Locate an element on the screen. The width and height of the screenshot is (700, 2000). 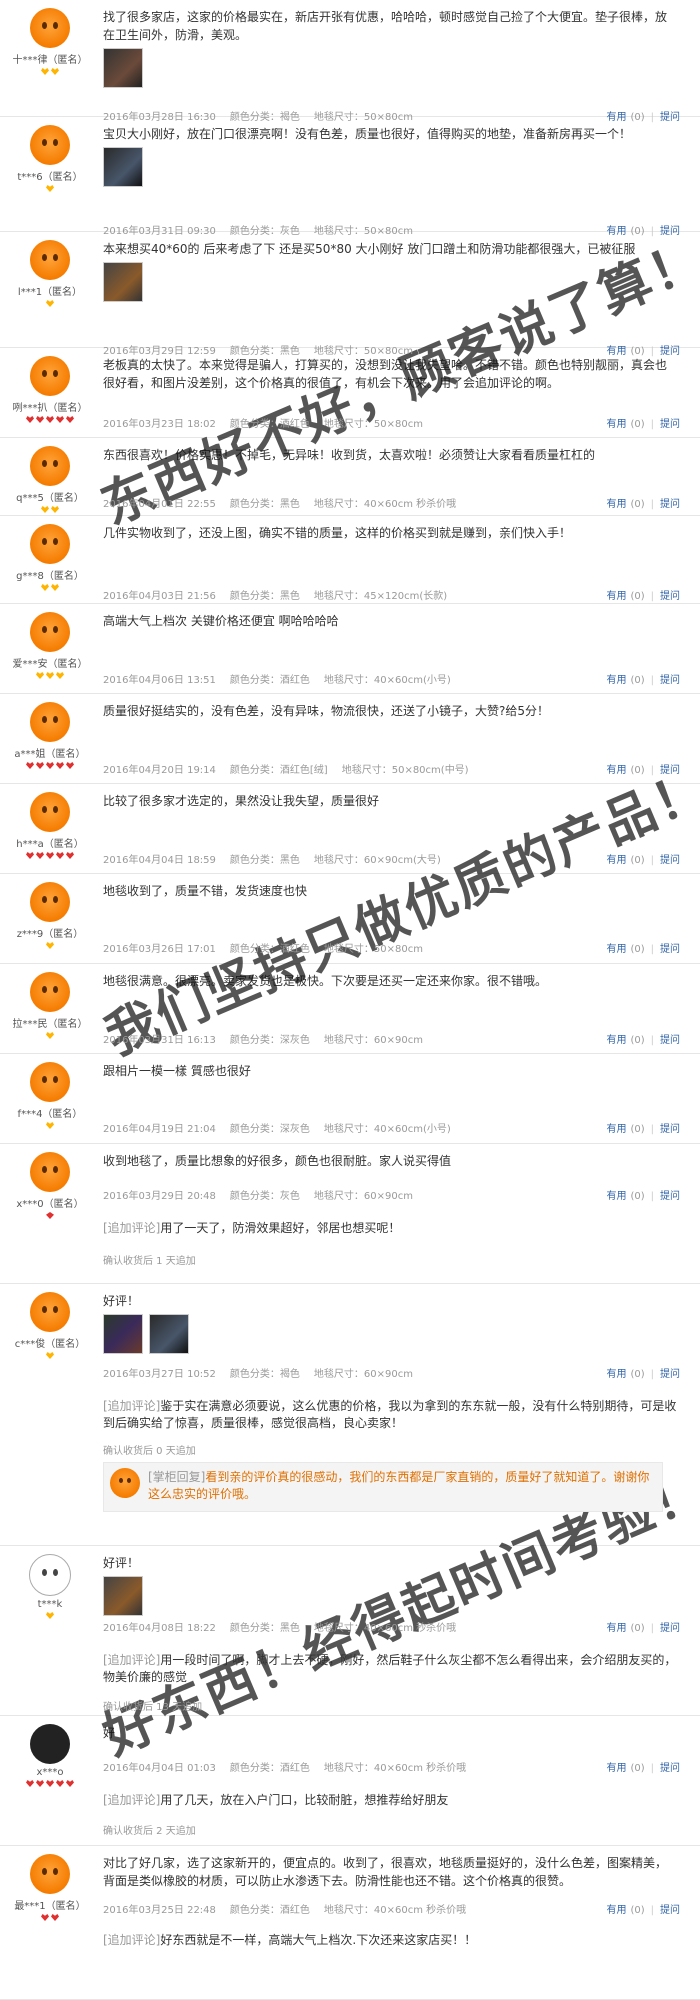
color-value: 酒红色 is located at coordinates (294, 424).